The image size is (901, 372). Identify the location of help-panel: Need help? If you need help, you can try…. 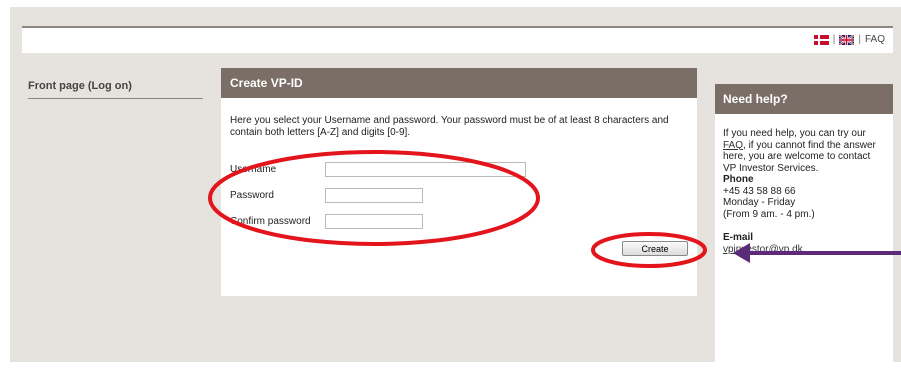
(804, 224).